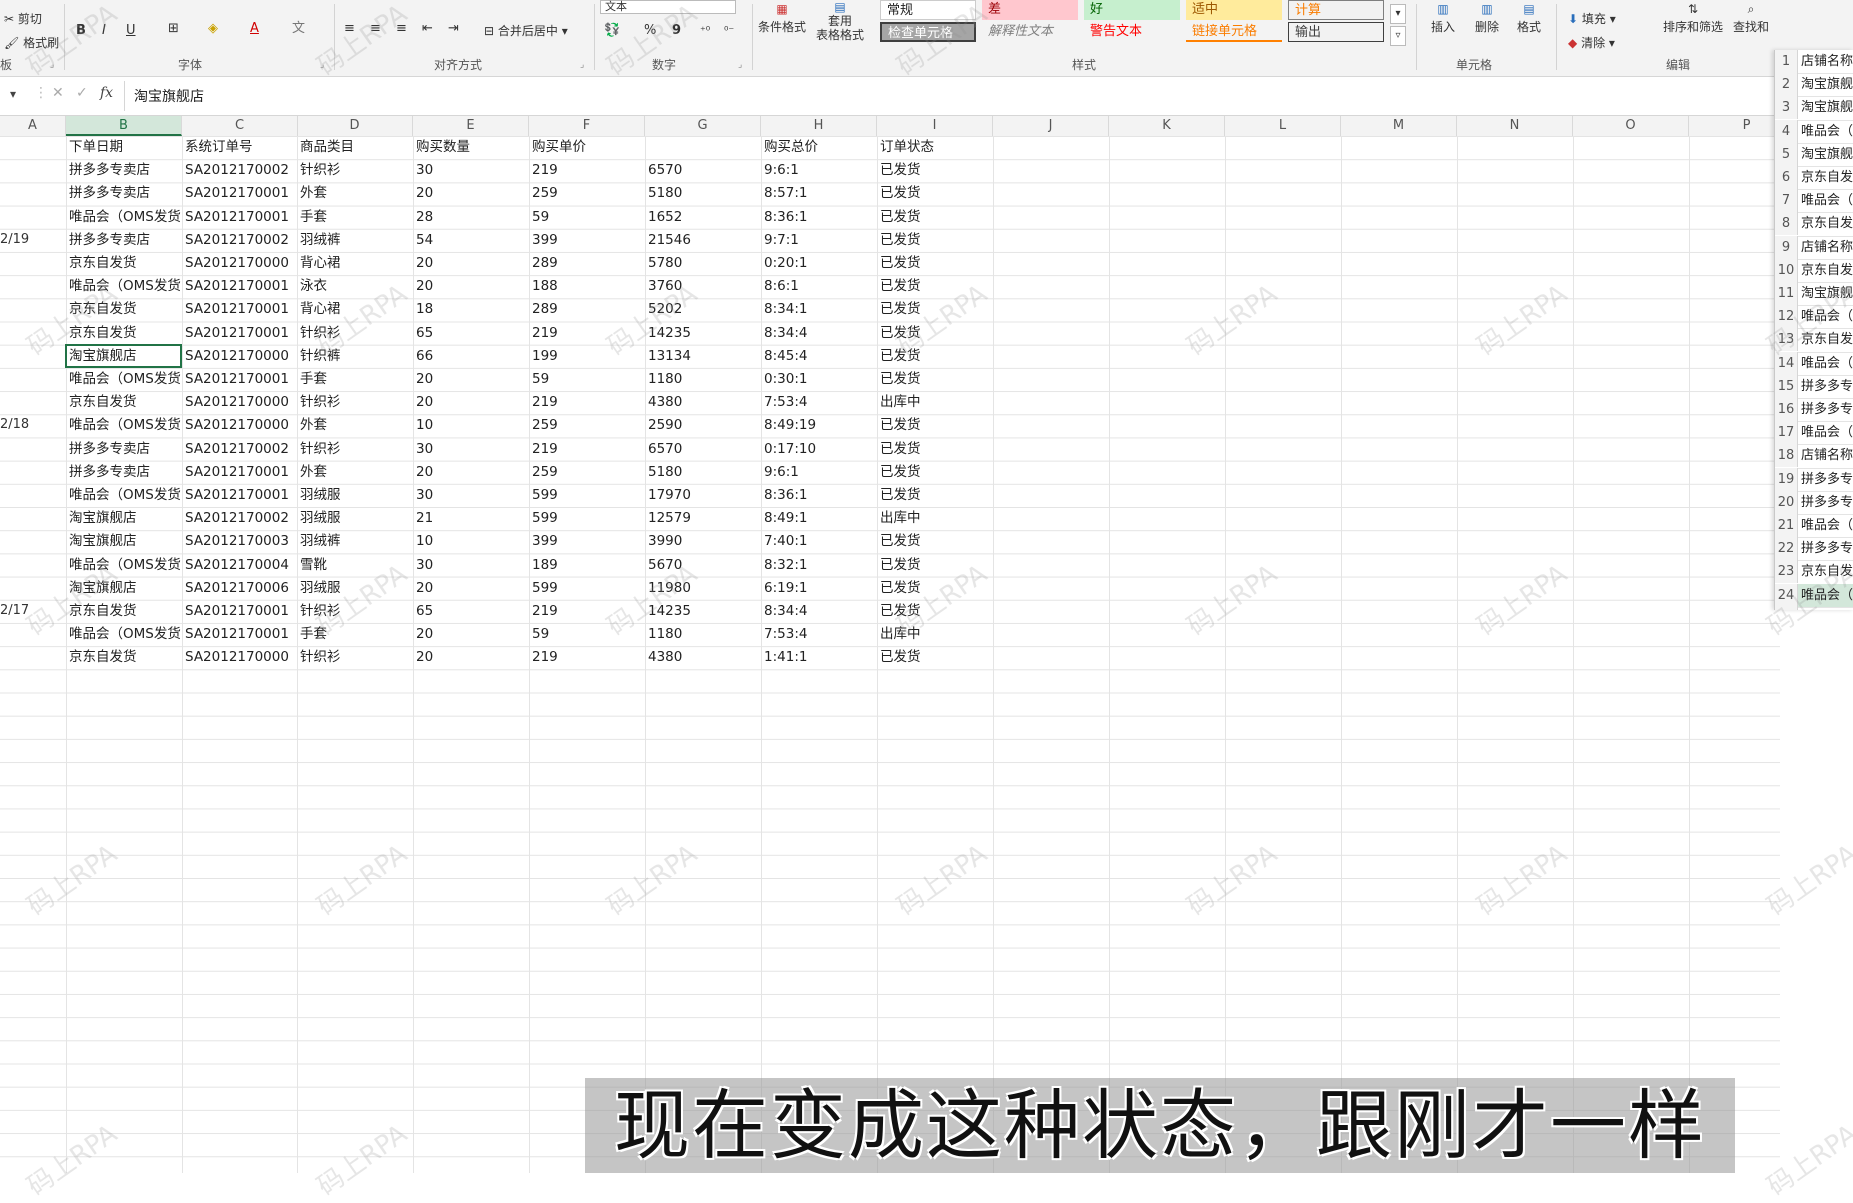 The width and height of the screenshot is (1853, 1203). What do you see at coordinates (1814, 62) in the screenshot?
I see `panel-row: 1 店铺名称` at bounding box center [1814, 62].